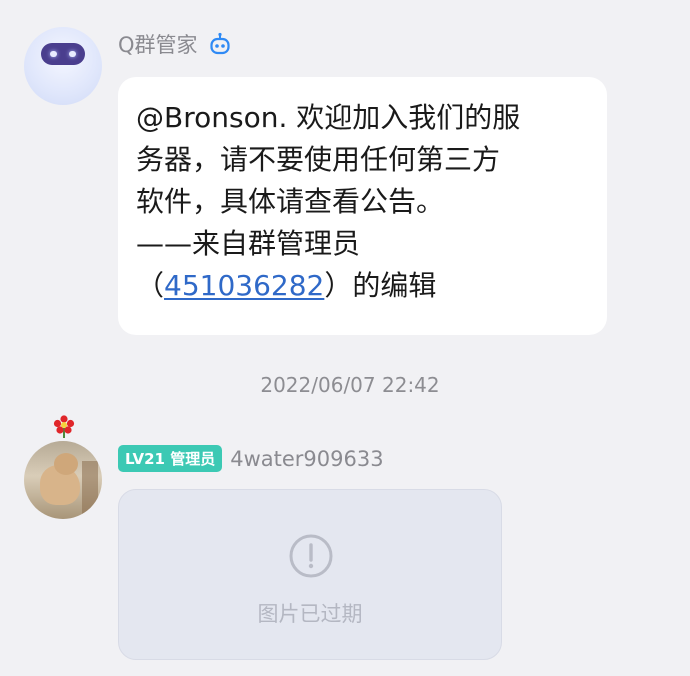 The image size is (690, 676). What do you see at coordinates (311, 556) in the screenshot?
I see `exclamation-circle-icon` at bounding box center [311, 556].